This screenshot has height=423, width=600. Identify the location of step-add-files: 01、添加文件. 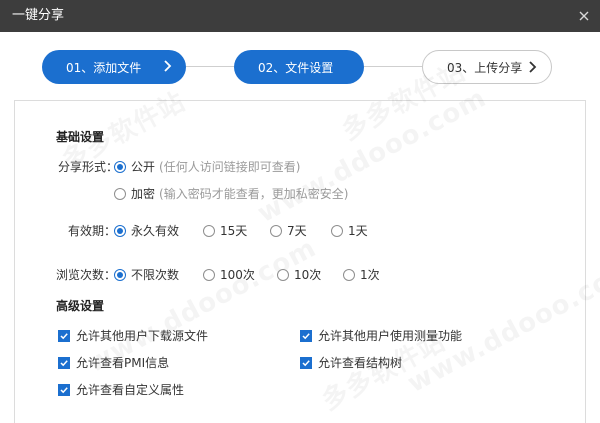
(114, 67).